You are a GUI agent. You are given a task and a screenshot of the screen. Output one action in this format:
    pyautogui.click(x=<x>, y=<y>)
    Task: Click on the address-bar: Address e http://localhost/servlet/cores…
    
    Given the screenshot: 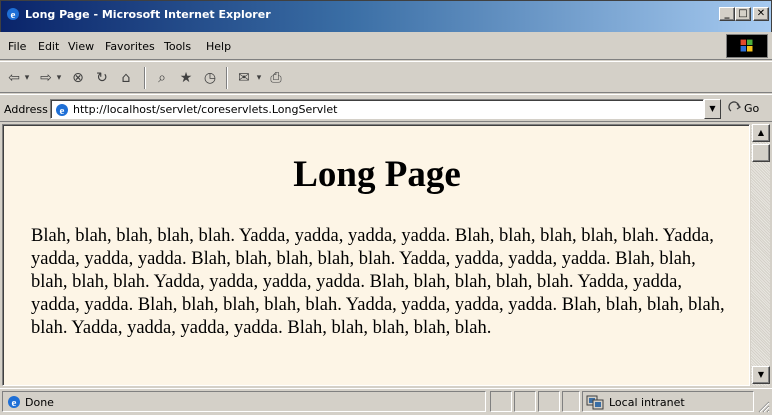 What is the action you would take?
    pyautogui.click(x=386, y=108)
    